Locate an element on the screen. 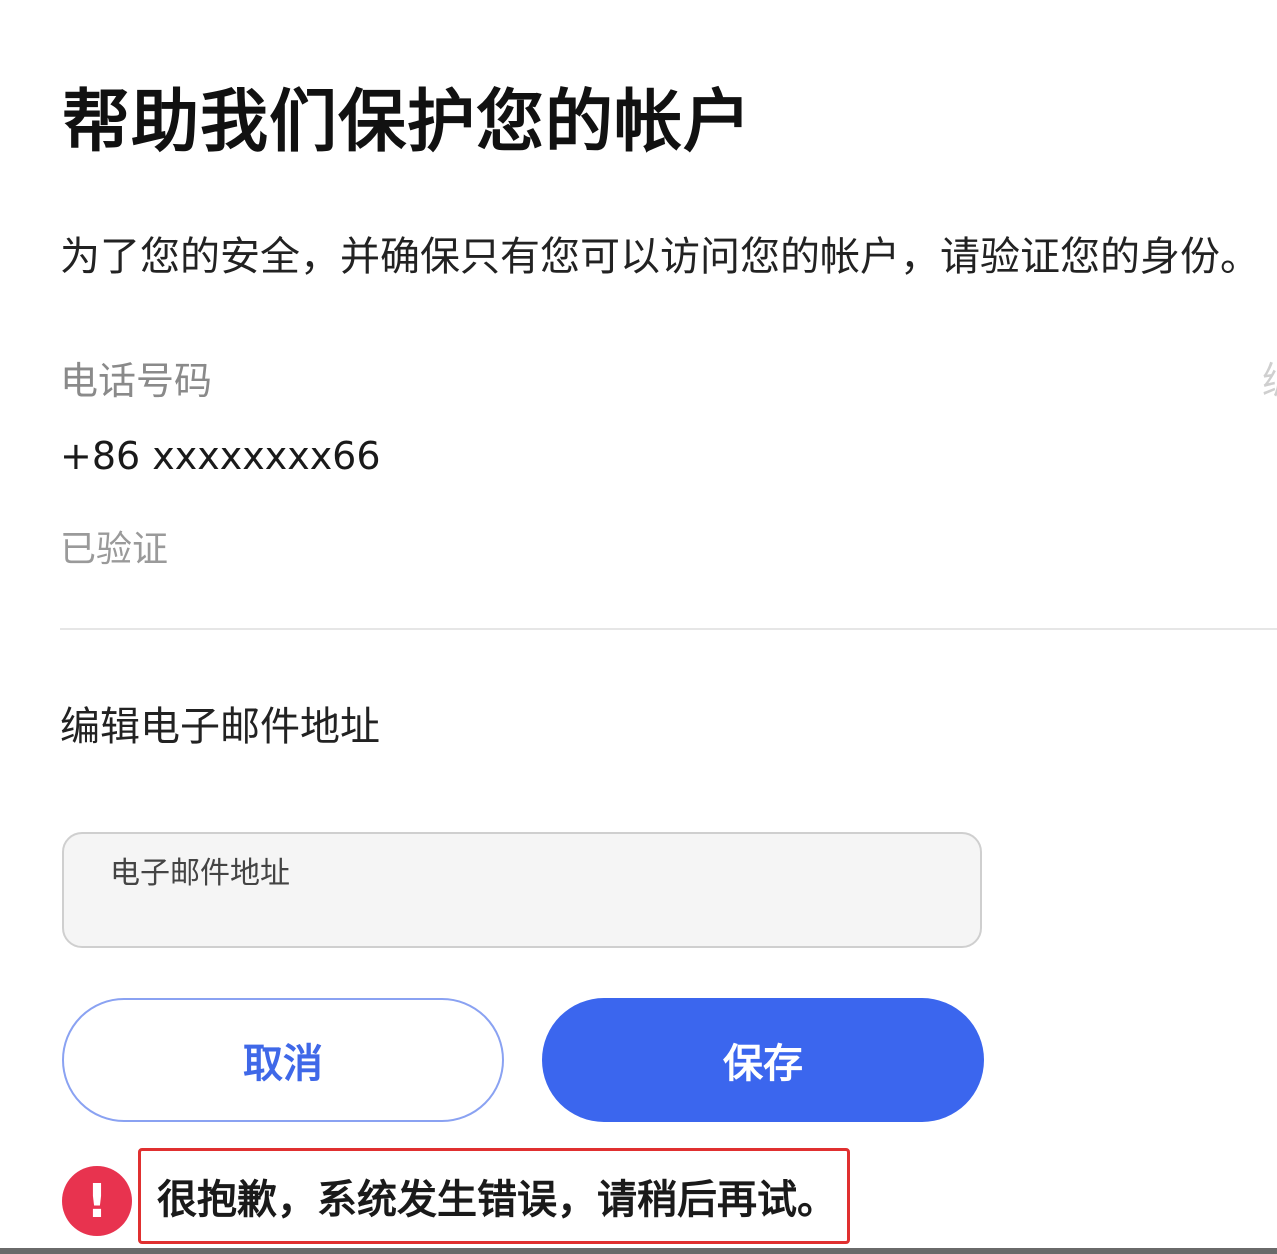 The height and width of the screenshot is (1254, 1277). section-divider is located at coordinates (668, 629).